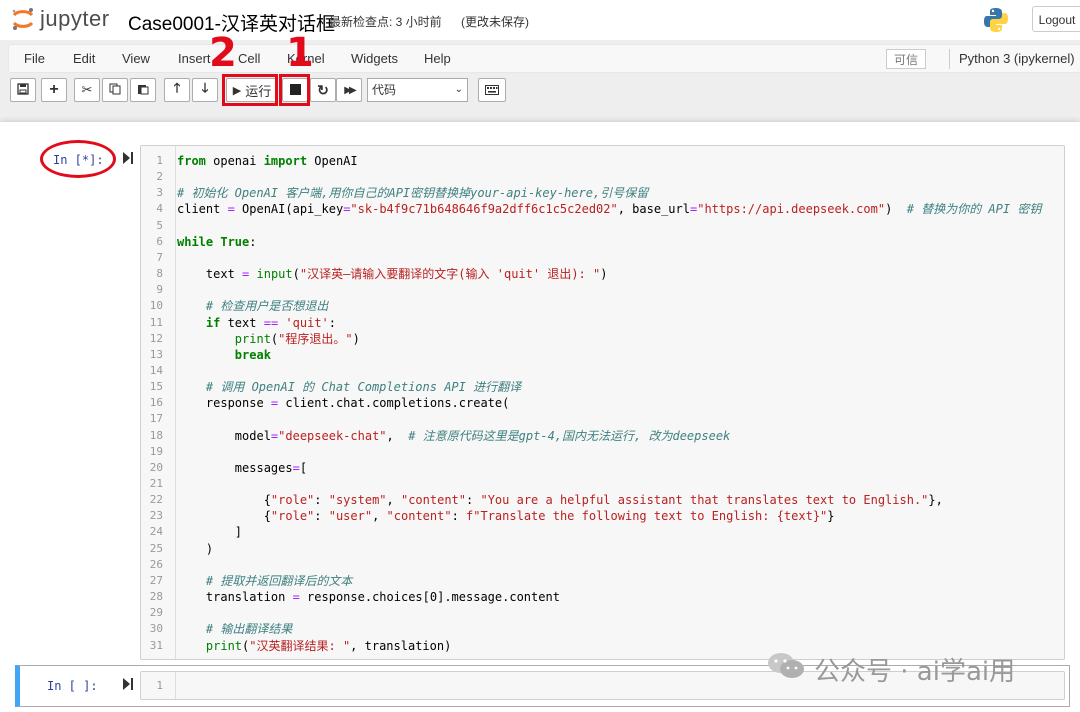 The width and height of the screenshot is (1080, 712). Describe the element at coordinates (156, 516) in the screenshot. I see `line-number: 23` at that location.